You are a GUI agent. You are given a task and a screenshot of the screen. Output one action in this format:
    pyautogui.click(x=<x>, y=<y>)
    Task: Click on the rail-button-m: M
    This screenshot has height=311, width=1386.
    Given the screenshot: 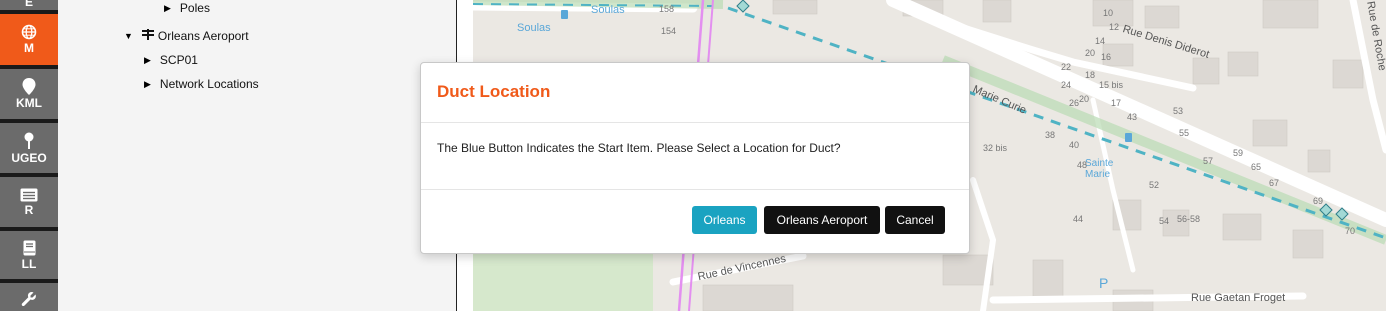 What is the action you would take?
    pyautogui.click(x=29, y=40)
    